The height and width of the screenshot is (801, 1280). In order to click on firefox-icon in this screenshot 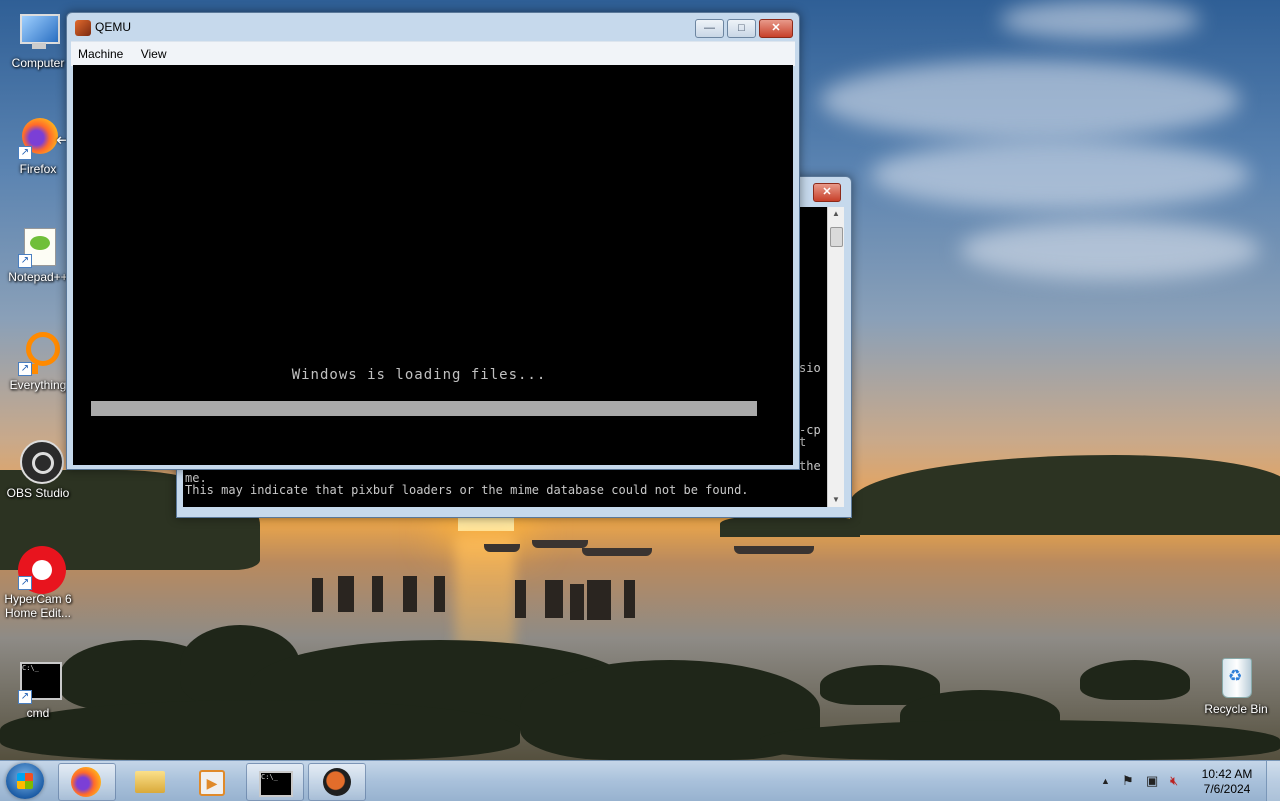, I will do `click(86, 782)`.